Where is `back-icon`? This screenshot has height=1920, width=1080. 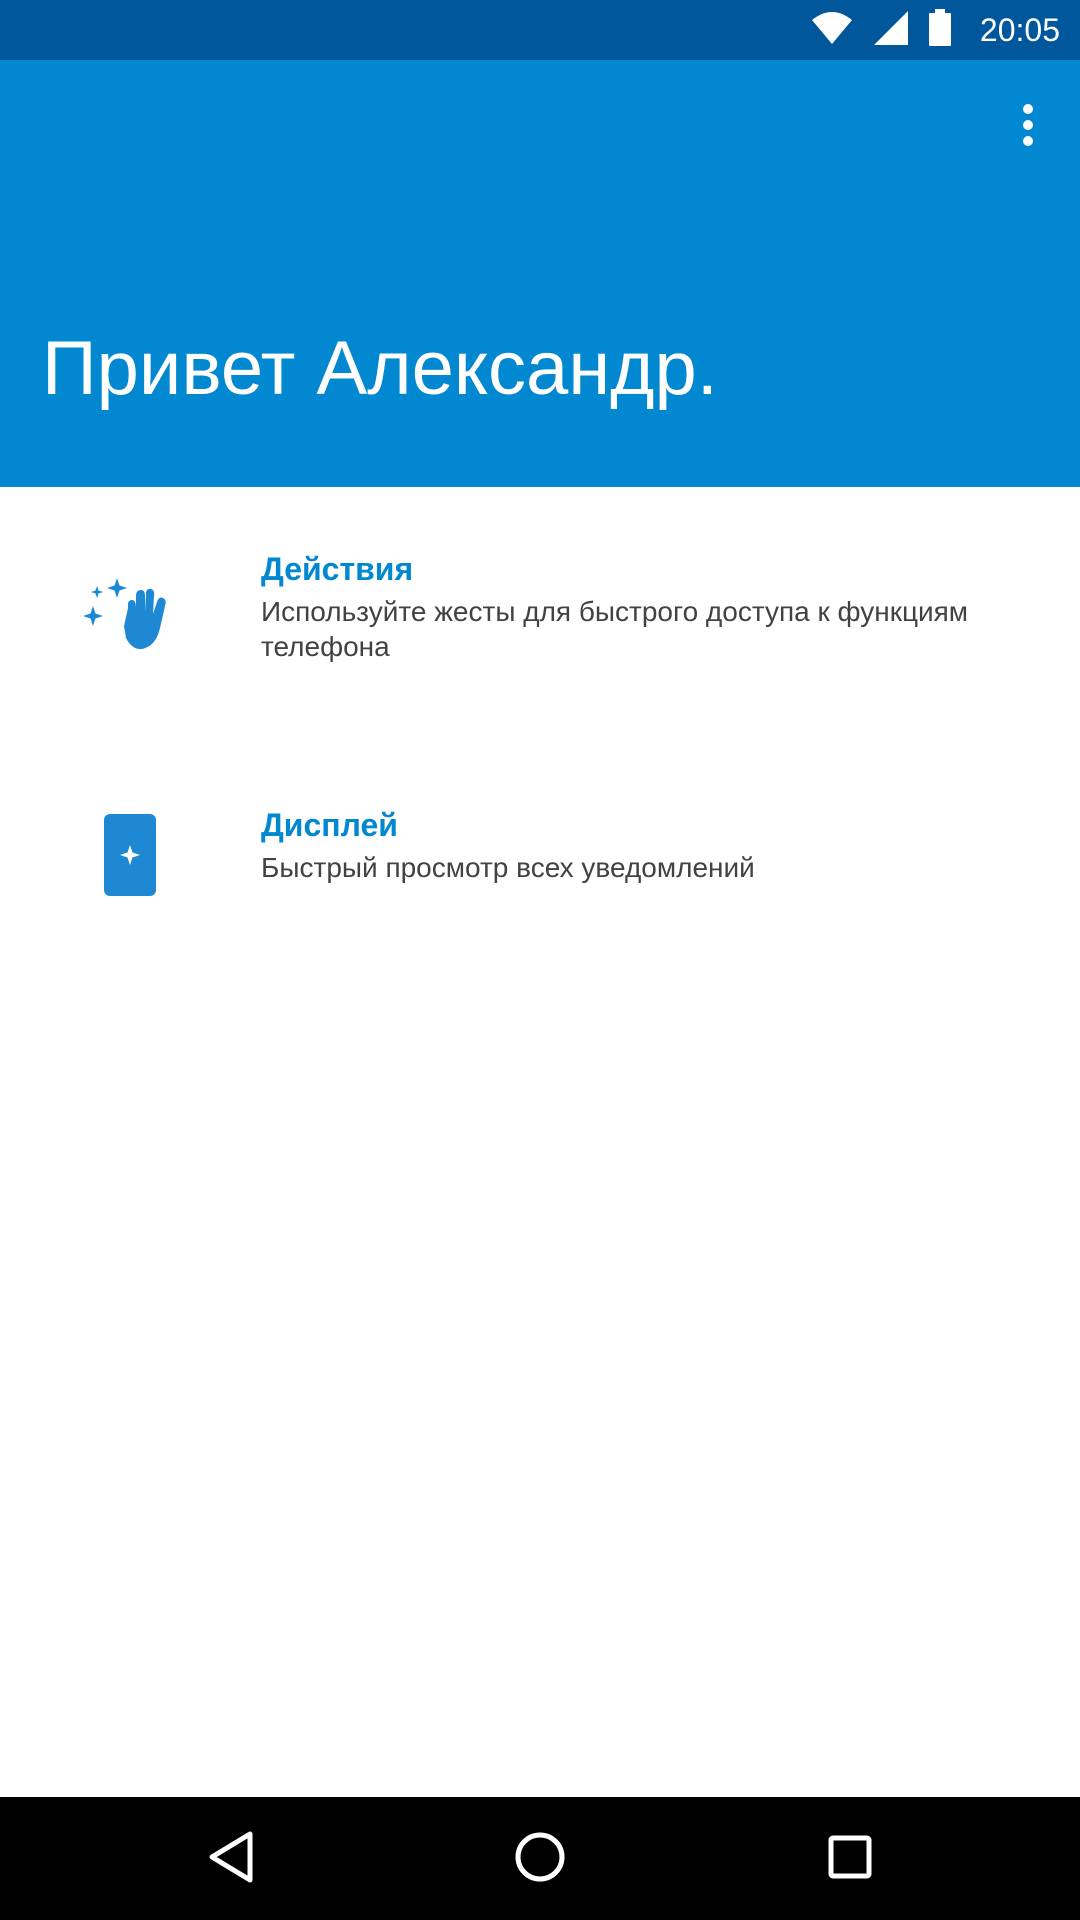 back-icon is located at coordinates (231, 1859).